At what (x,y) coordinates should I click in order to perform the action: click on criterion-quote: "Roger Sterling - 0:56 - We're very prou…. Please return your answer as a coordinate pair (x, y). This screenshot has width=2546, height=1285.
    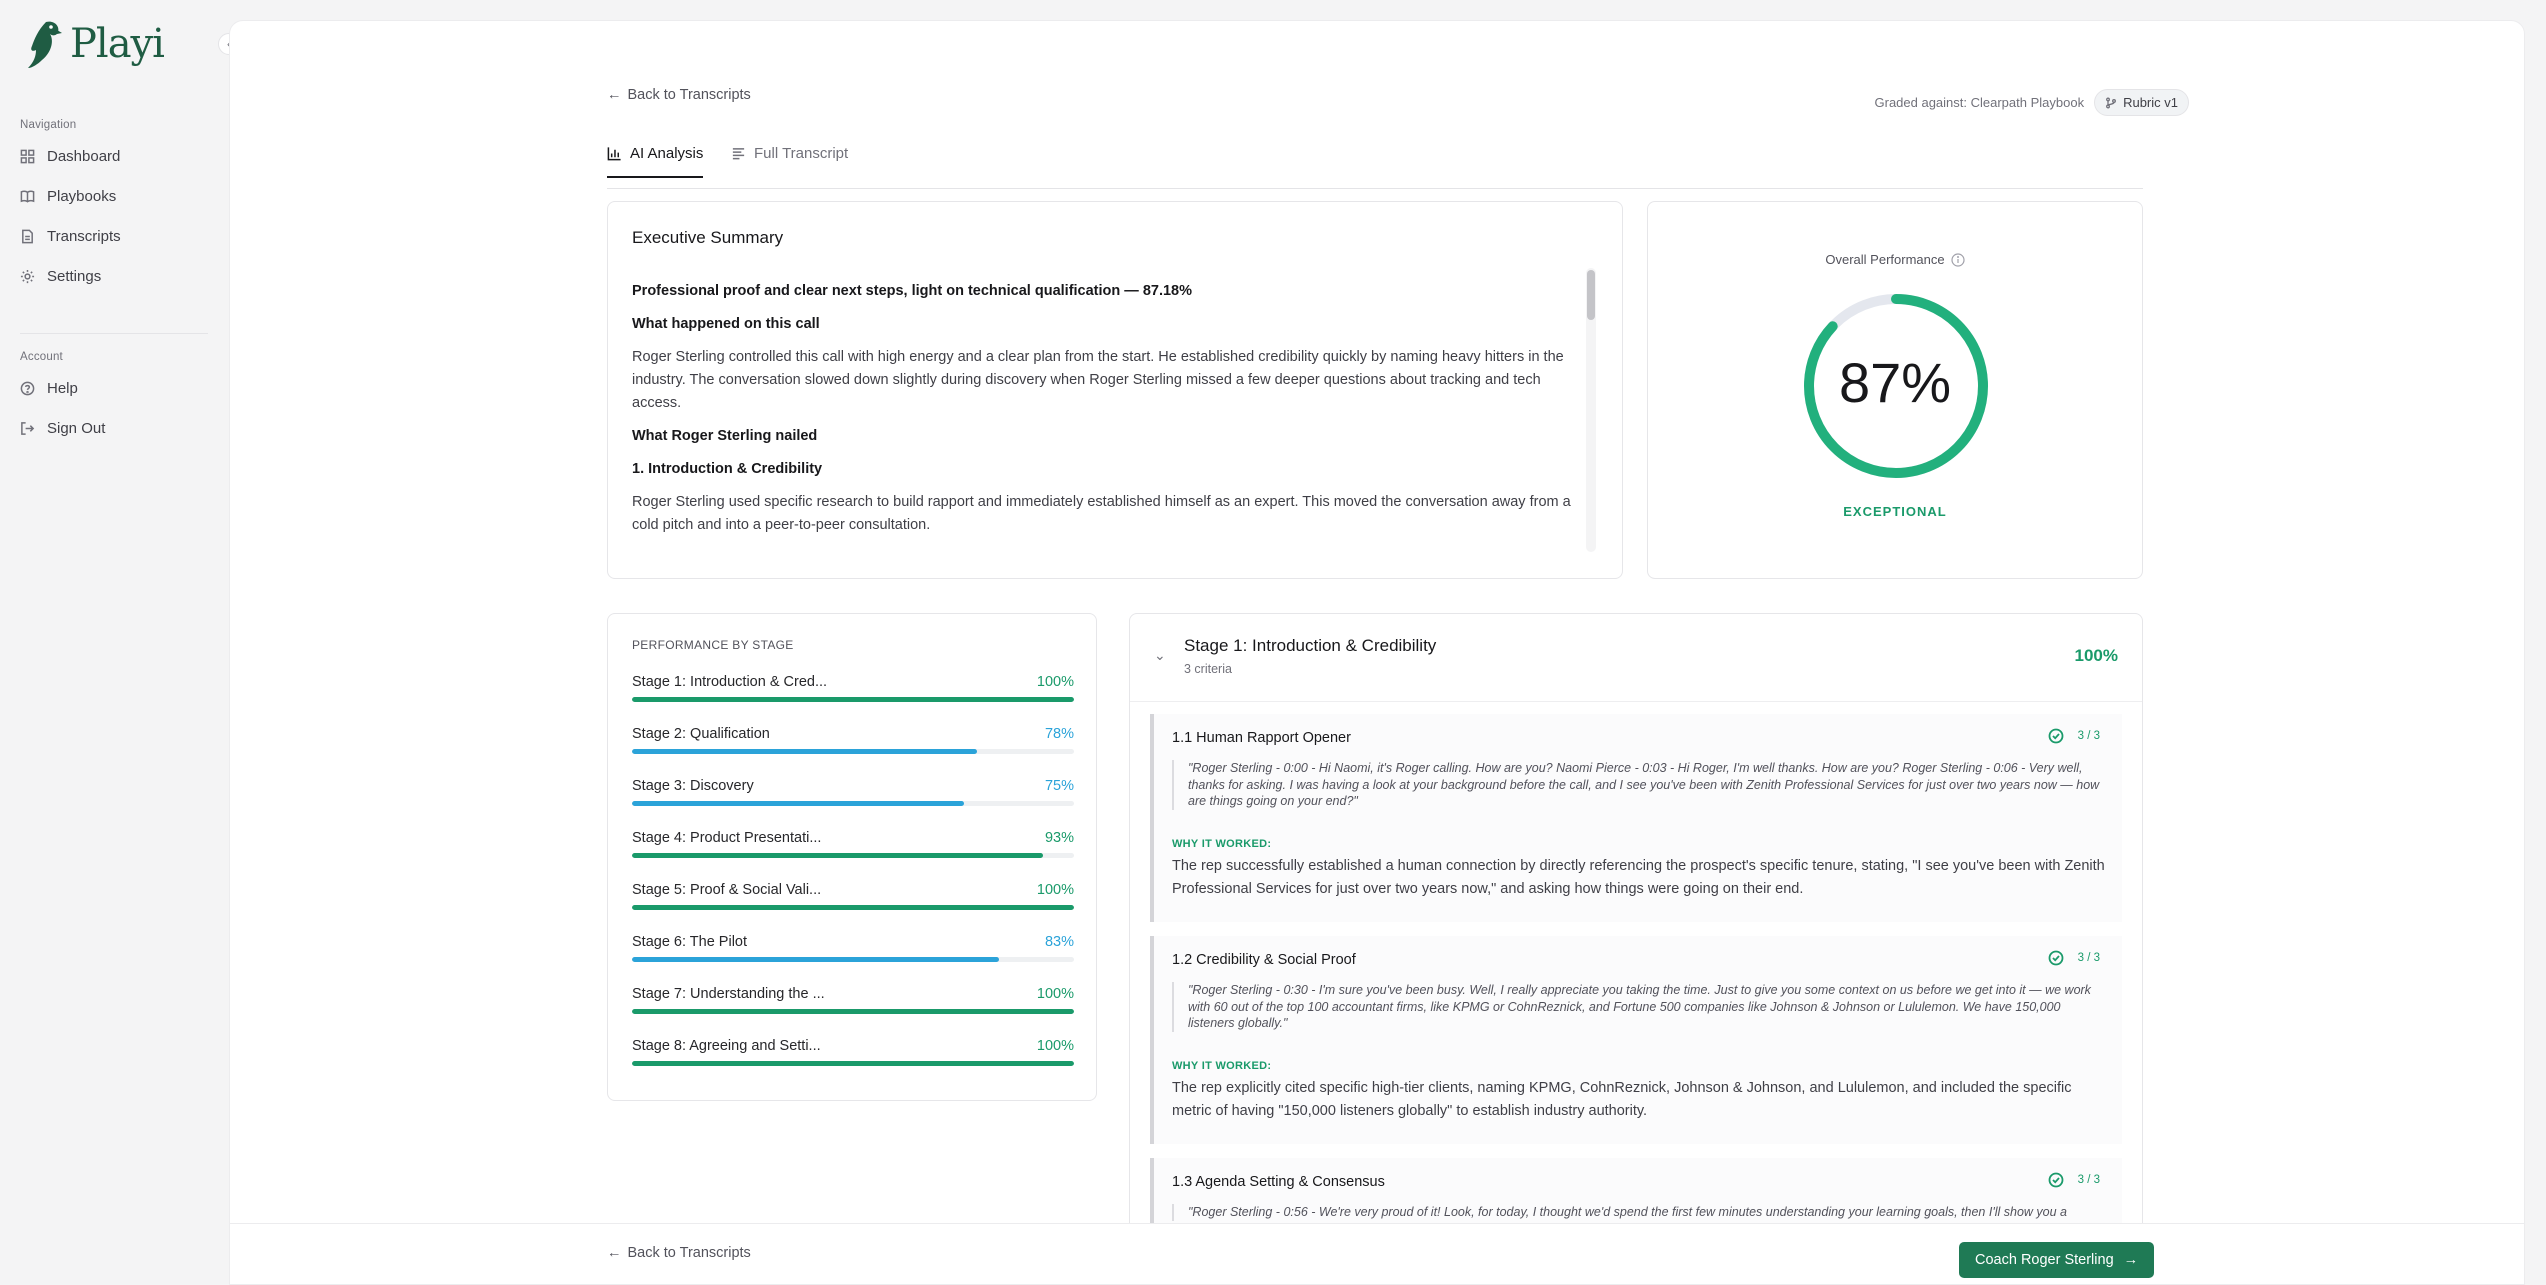
    Looking at the image, I should click on (1640, 1212).